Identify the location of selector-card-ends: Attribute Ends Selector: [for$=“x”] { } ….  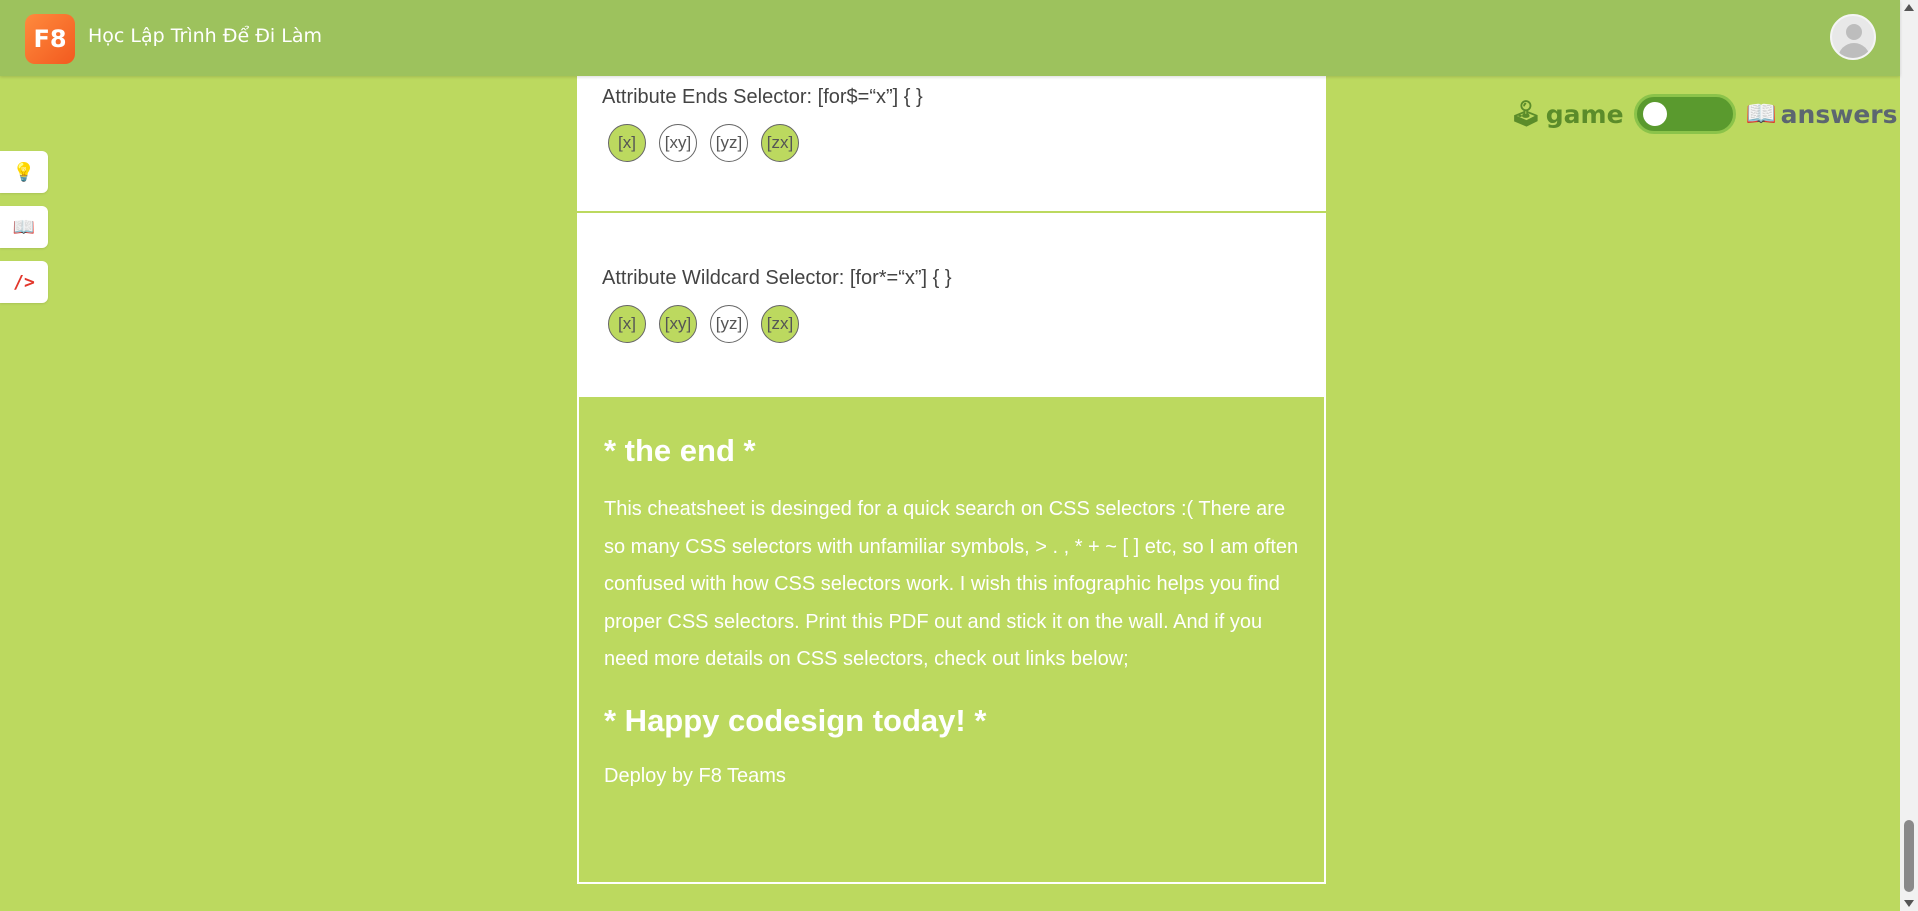
(951, 144).